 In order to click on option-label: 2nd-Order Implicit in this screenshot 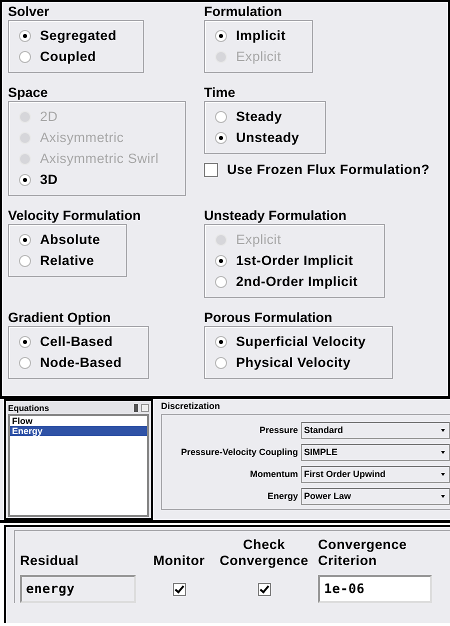, I will do `click(297, 281)`.